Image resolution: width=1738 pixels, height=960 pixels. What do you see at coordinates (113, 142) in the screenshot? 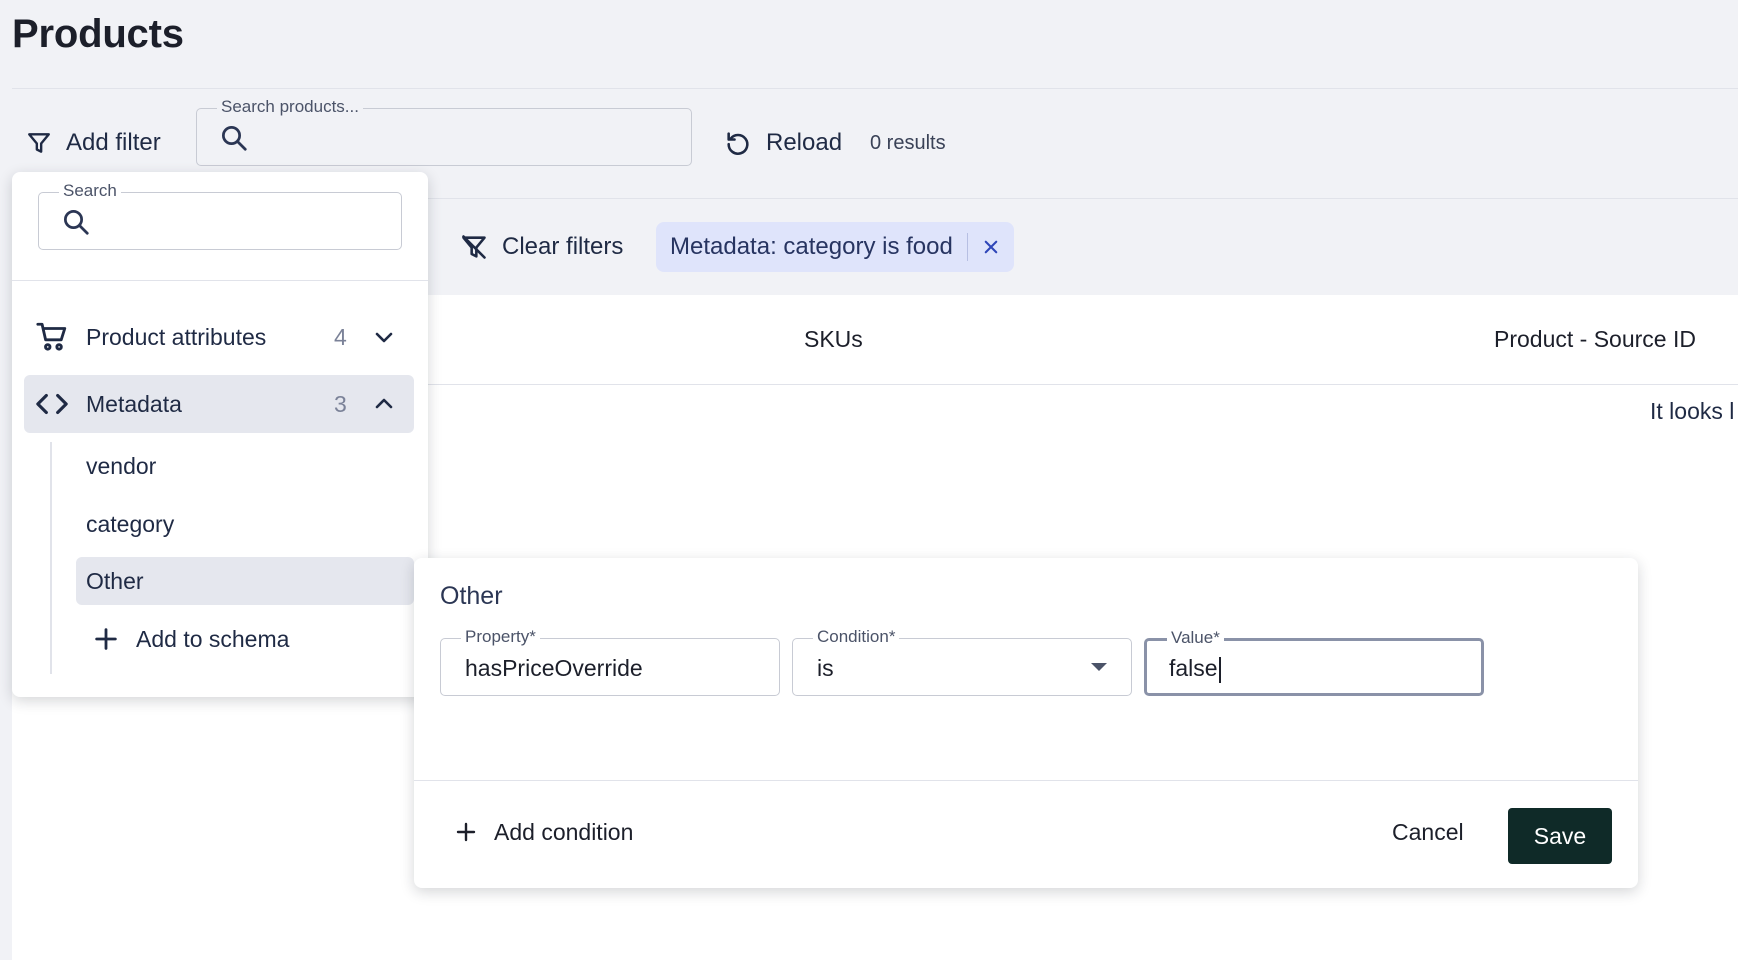
I see `add-filter-label: Add filter` at bounding box center [113, 142].